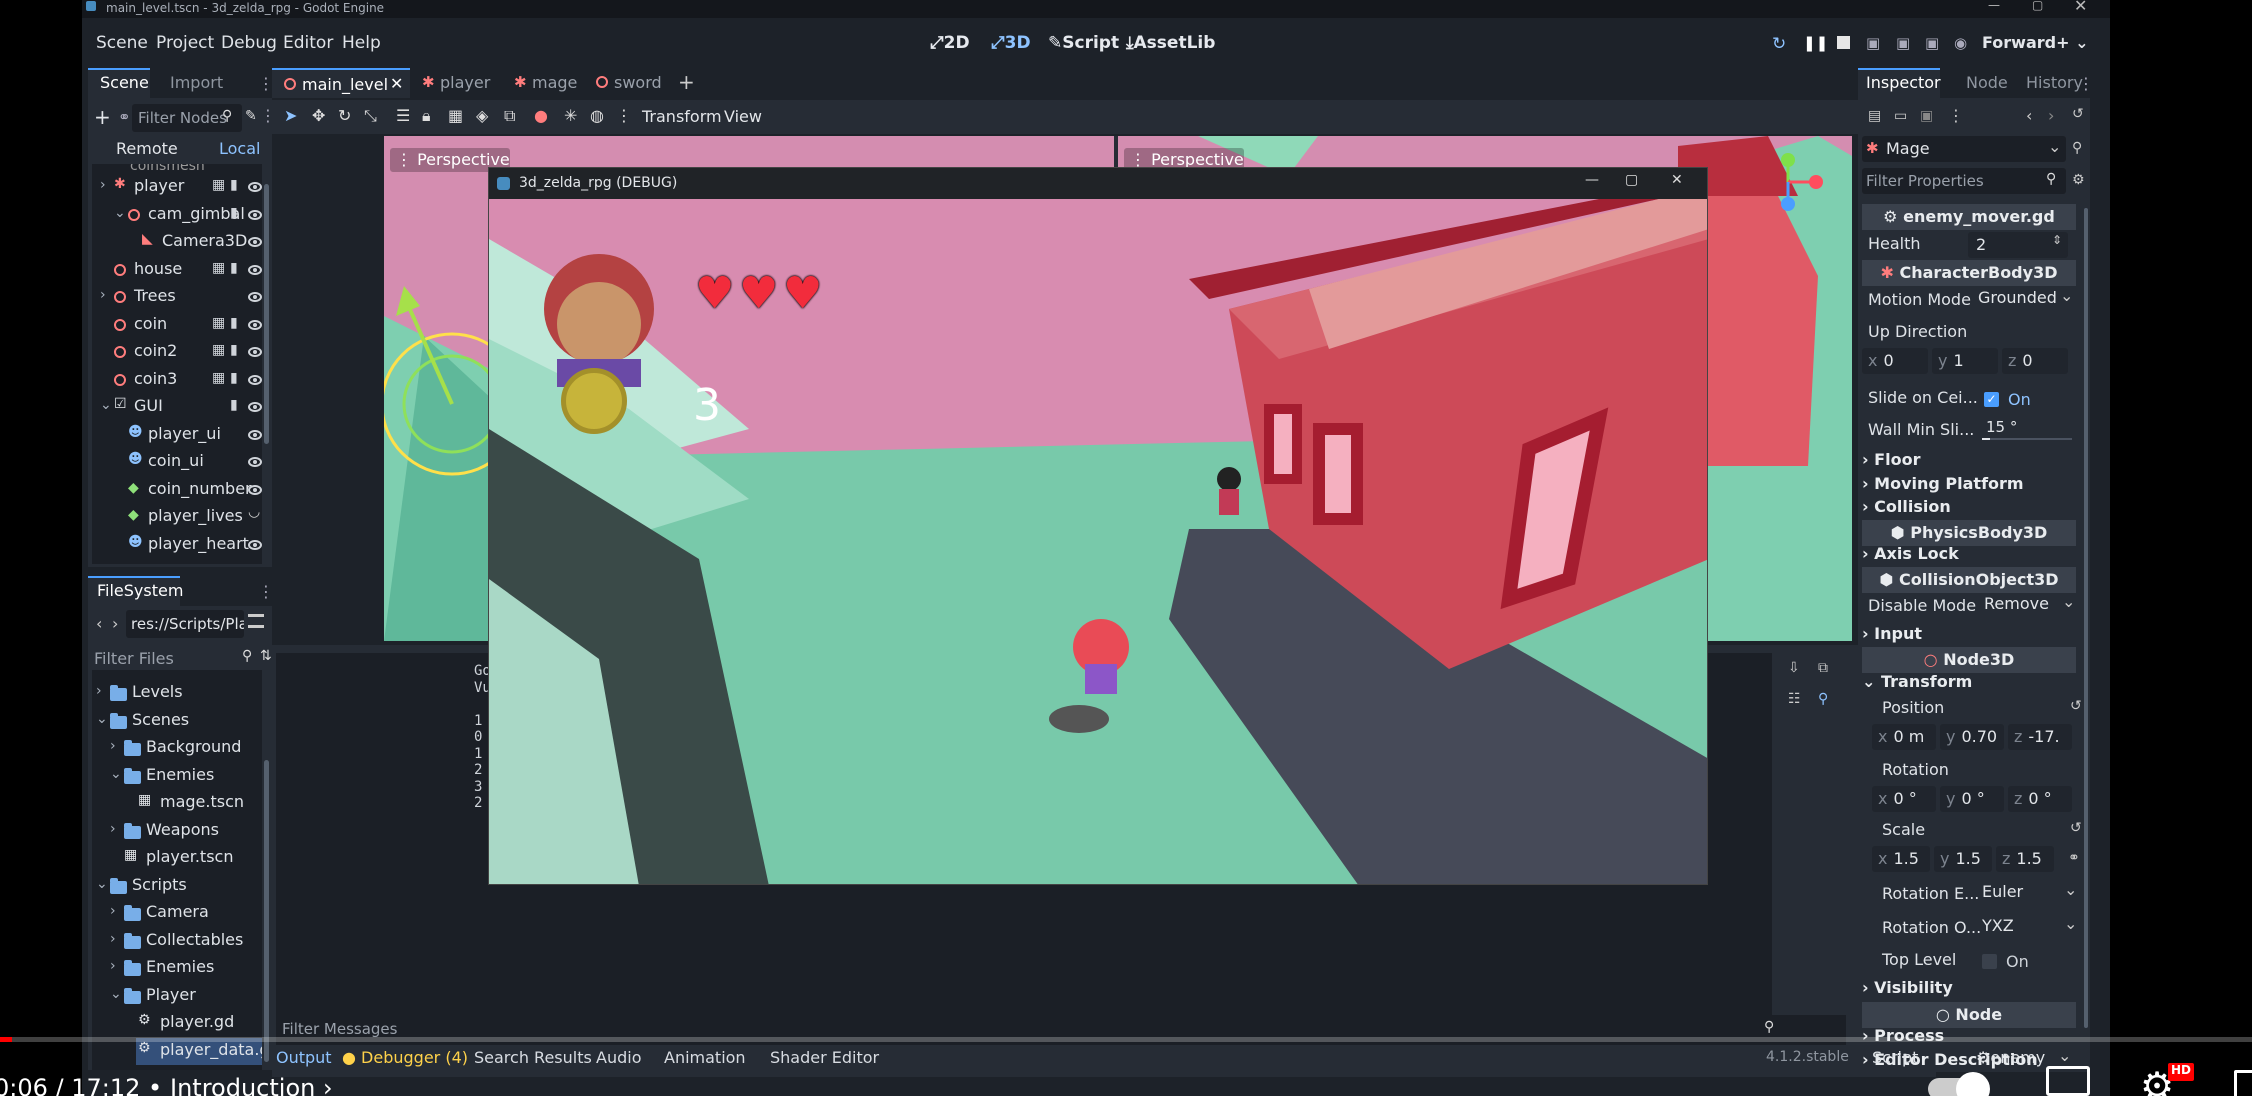  I want to click on reload-icon: ↻, so click(1779, 44).